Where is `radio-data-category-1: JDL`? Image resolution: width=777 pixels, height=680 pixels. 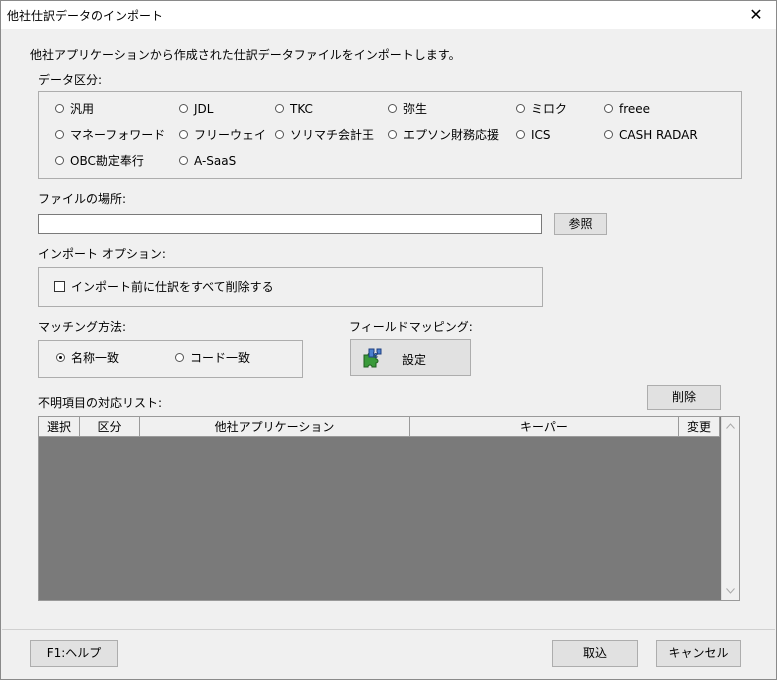 radio-data-category-1: JDL is located at coordinates (196, 109).